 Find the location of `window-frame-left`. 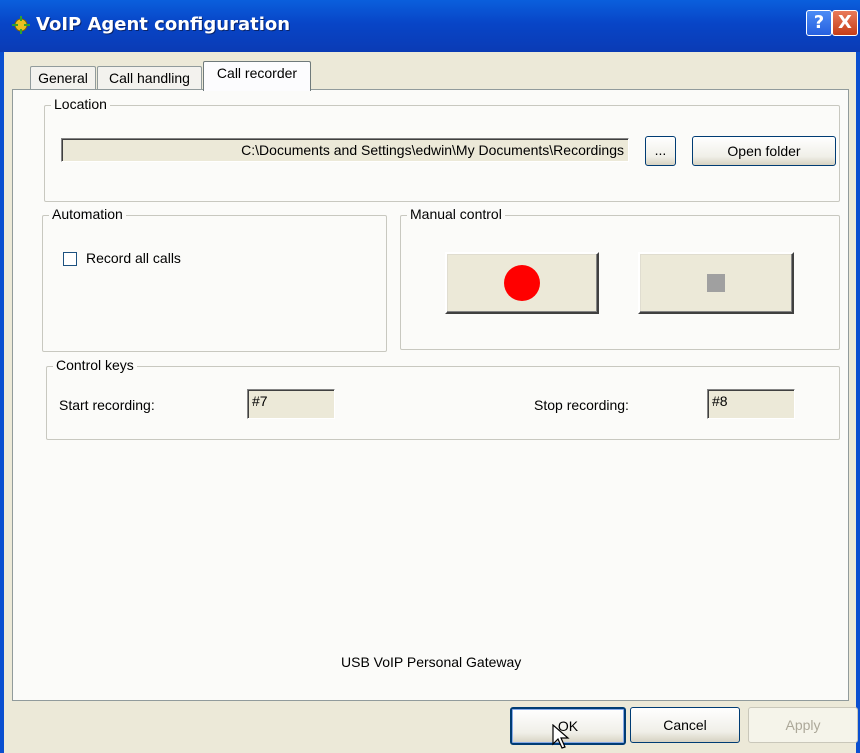

window-frame-left is located at coordinates (2, 402).